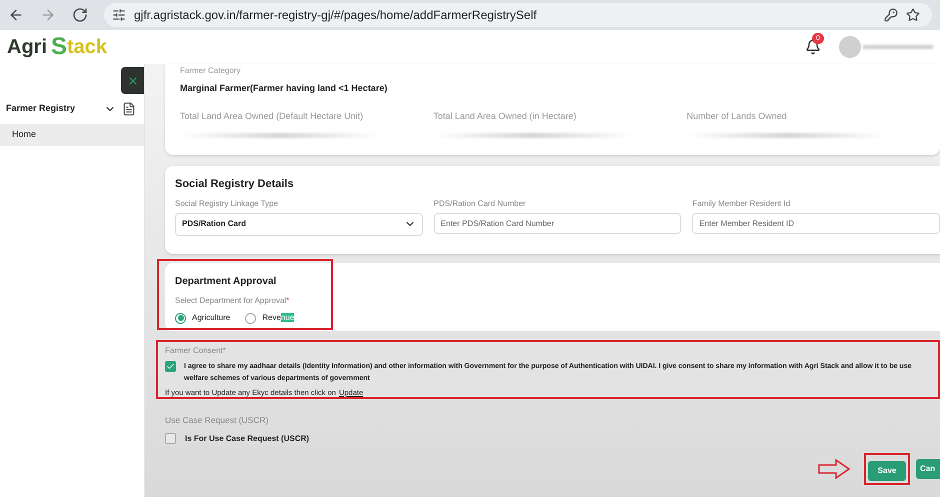 This screenshot has height=497, width=940. What do you see at coordinates (737, 116) in the screenshot?
I see `field-label: Number of Lands Owned` at bounding box center [737, 116].